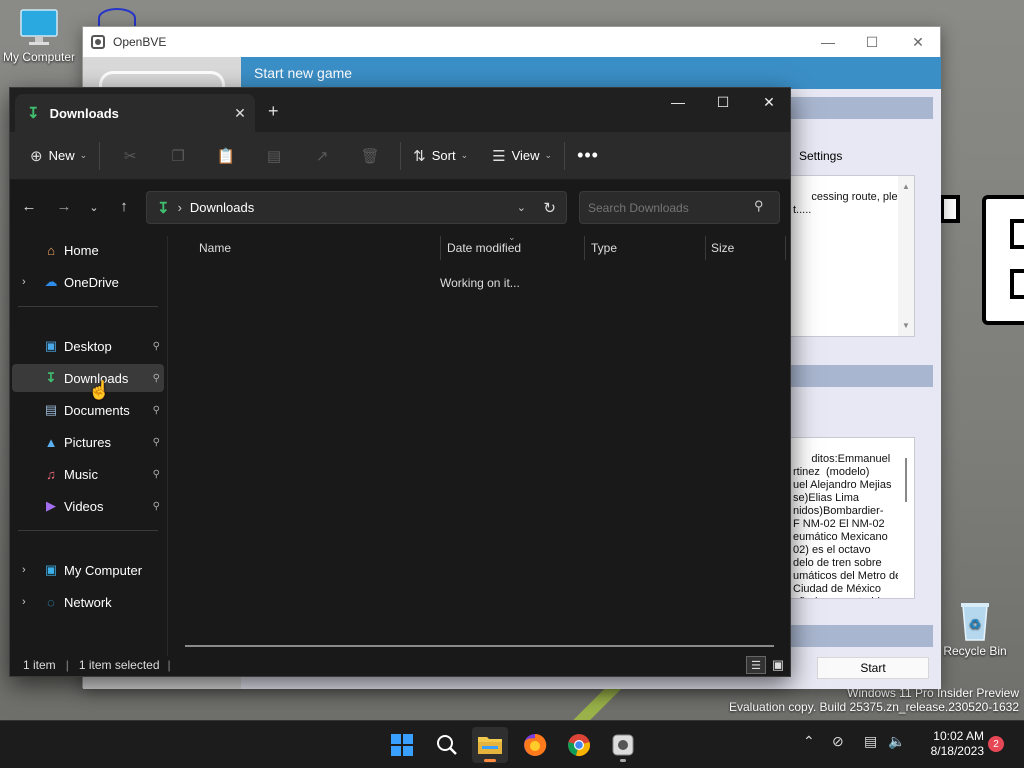  I want to click on desktop-icon-recycle-bin: ♻ Recycle Bin, so click(975, 628).